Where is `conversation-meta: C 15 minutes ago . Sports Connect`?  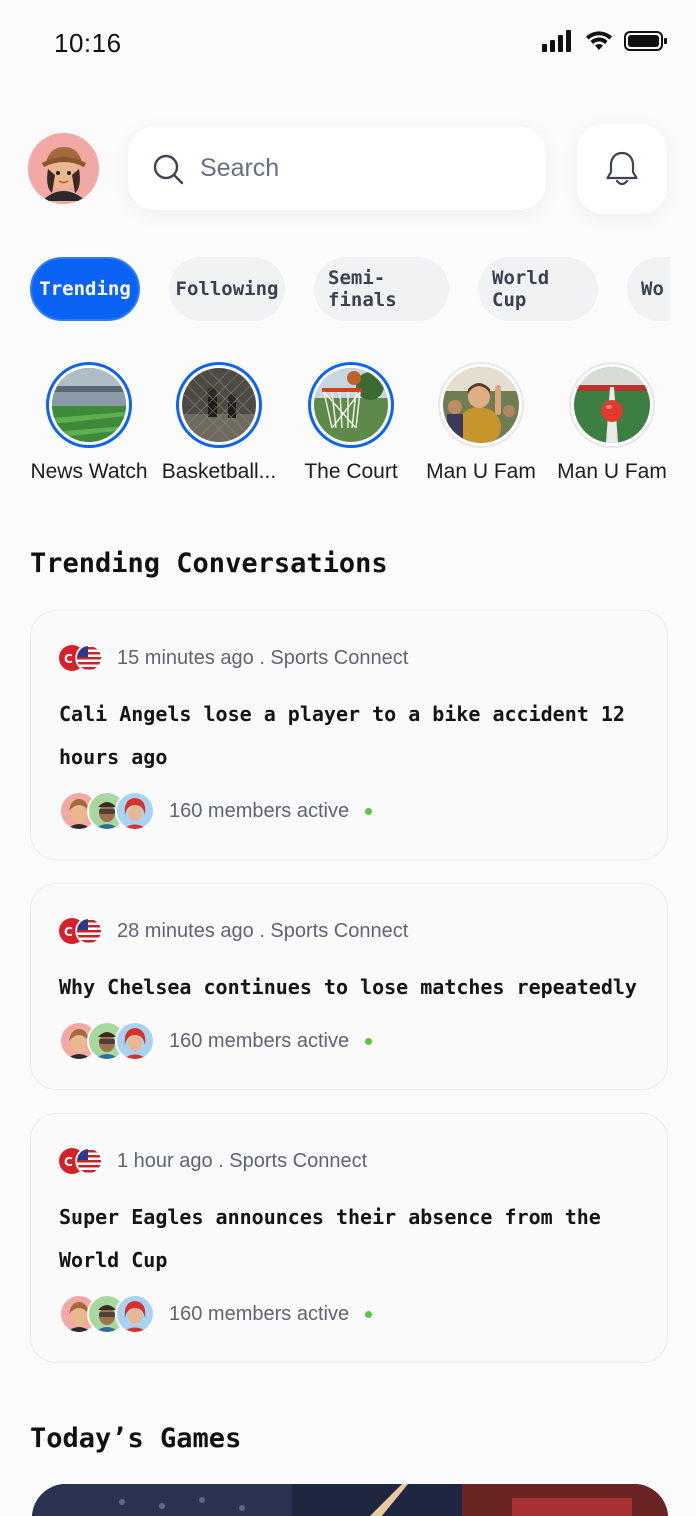 conversation-meta: C 15 minutes ago . Sports Connect is located at coordinates (233, 658).